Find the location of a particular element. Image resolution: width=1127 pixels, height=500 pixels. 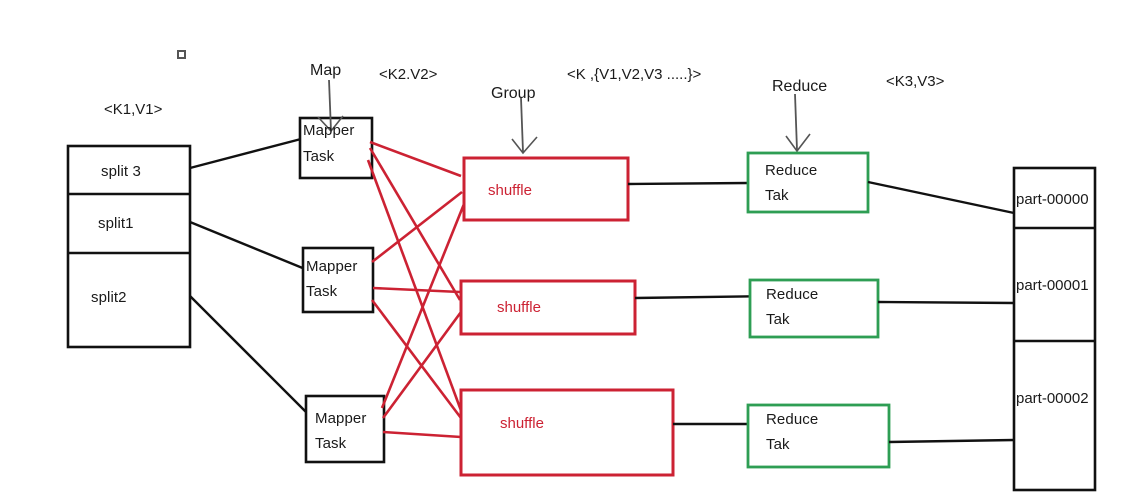

mapper-to-shuffle-connectors is located at coordinates (419, 289).